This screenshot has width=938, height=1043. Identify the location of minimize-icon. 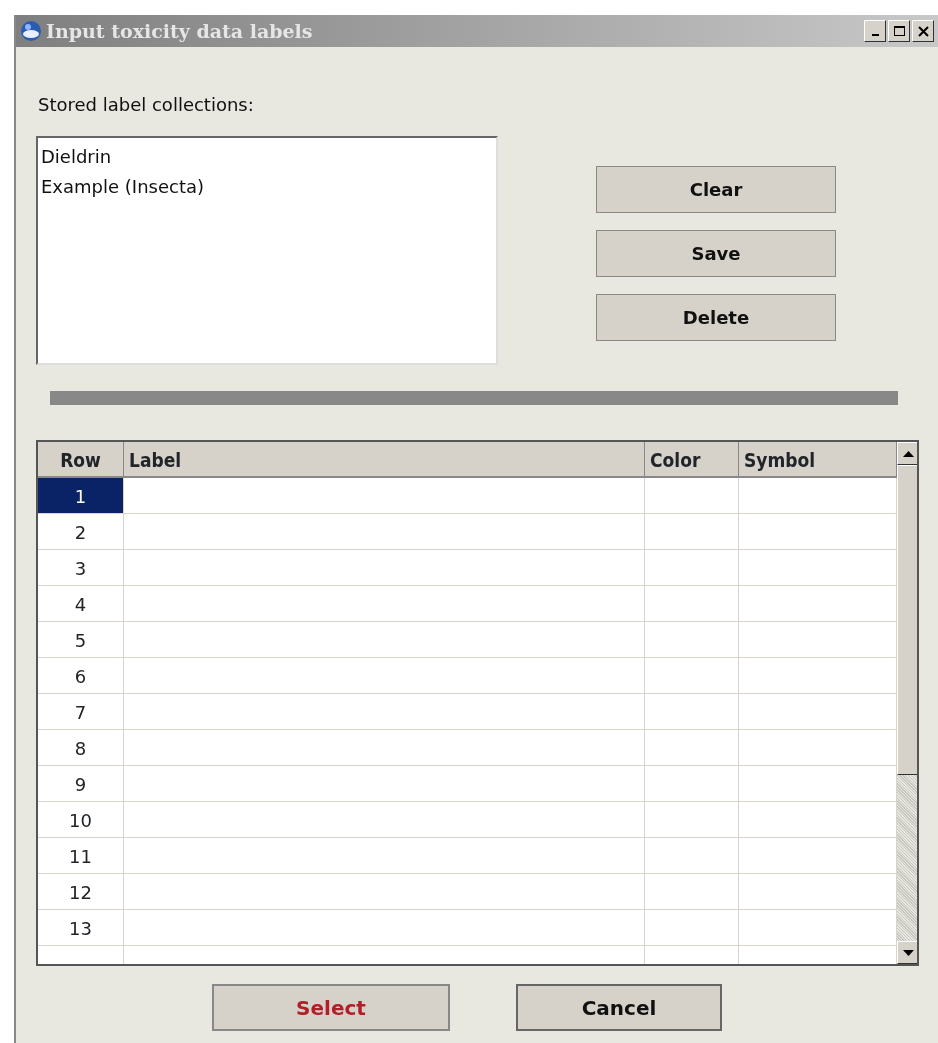
(875, 35).